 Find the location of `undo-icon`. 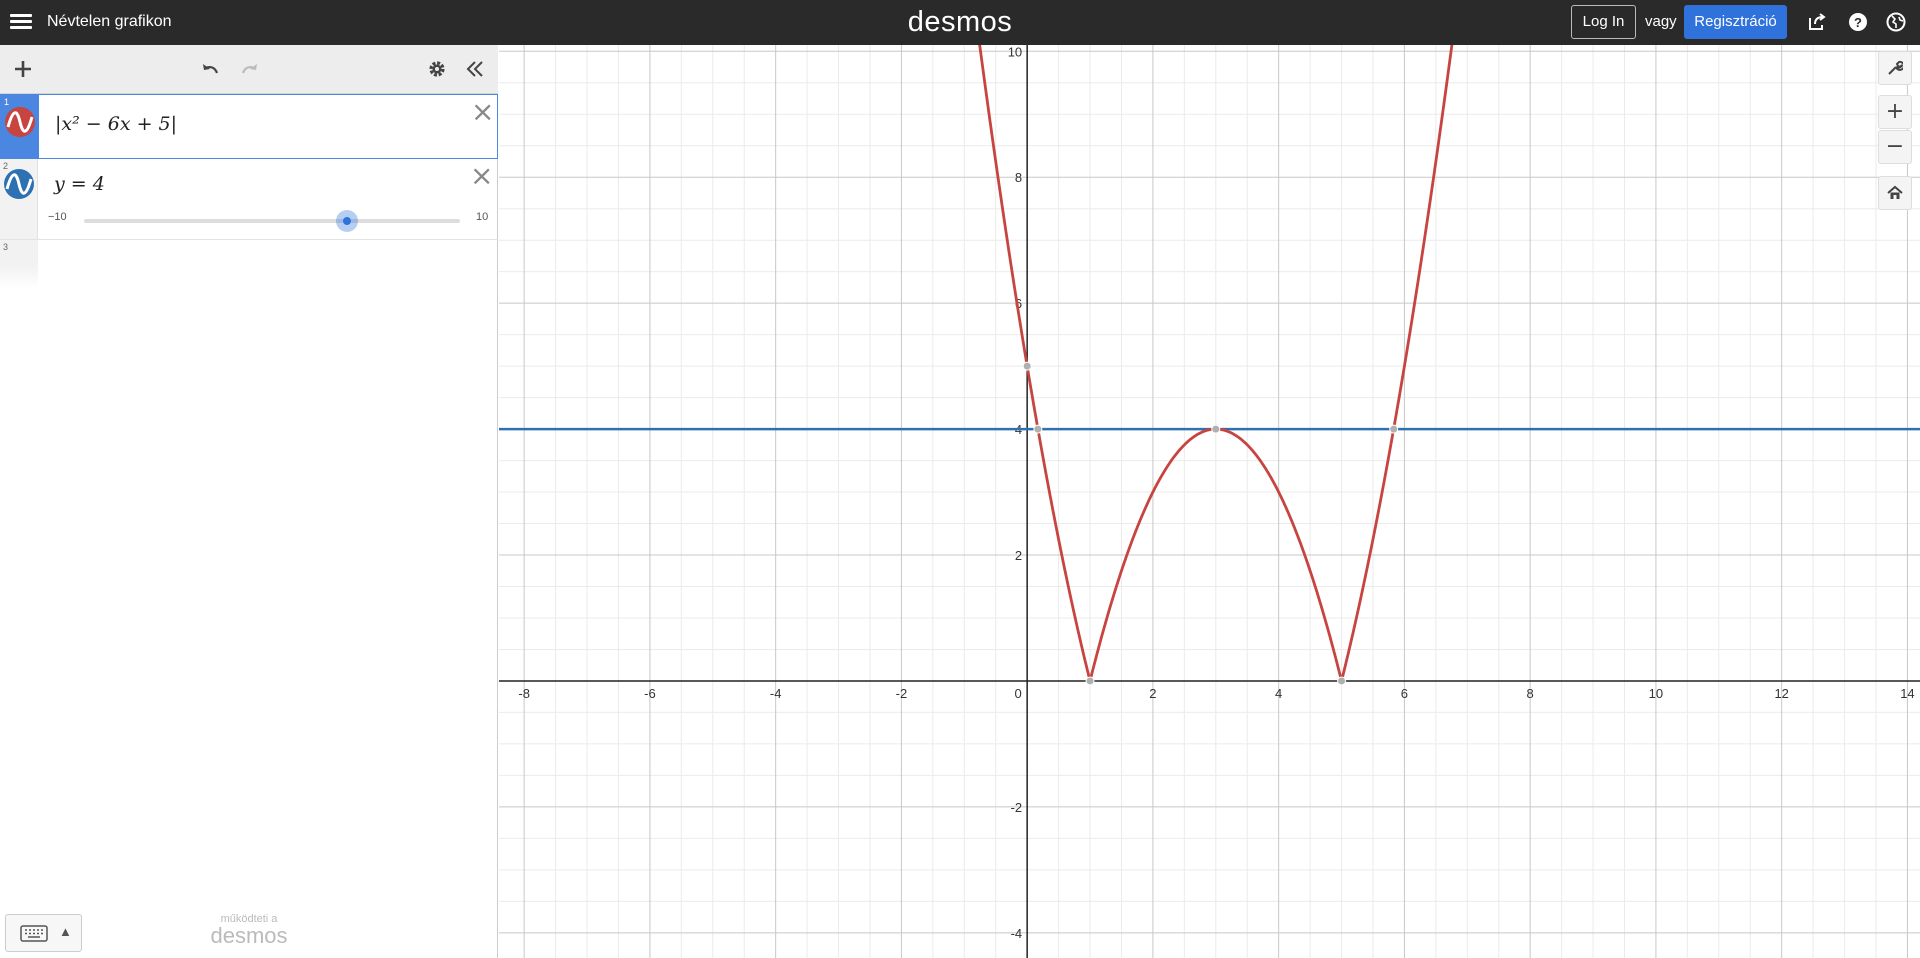

undo-icon is located at coordinates (210, 69).